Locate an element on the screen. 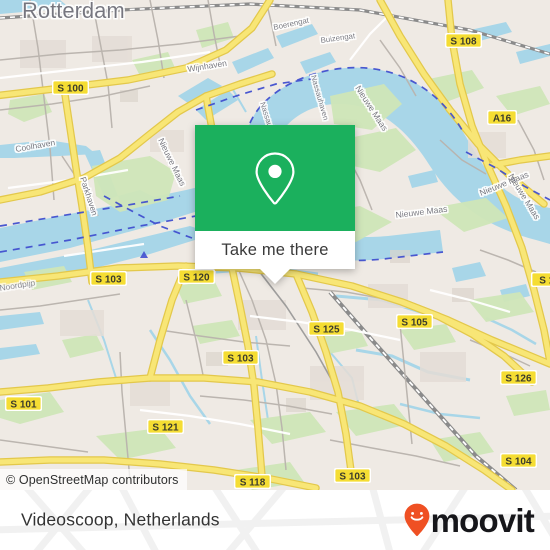 This screenshot has height=550, width=550. svg-text: S 100 is located at coordinates (70, 88).